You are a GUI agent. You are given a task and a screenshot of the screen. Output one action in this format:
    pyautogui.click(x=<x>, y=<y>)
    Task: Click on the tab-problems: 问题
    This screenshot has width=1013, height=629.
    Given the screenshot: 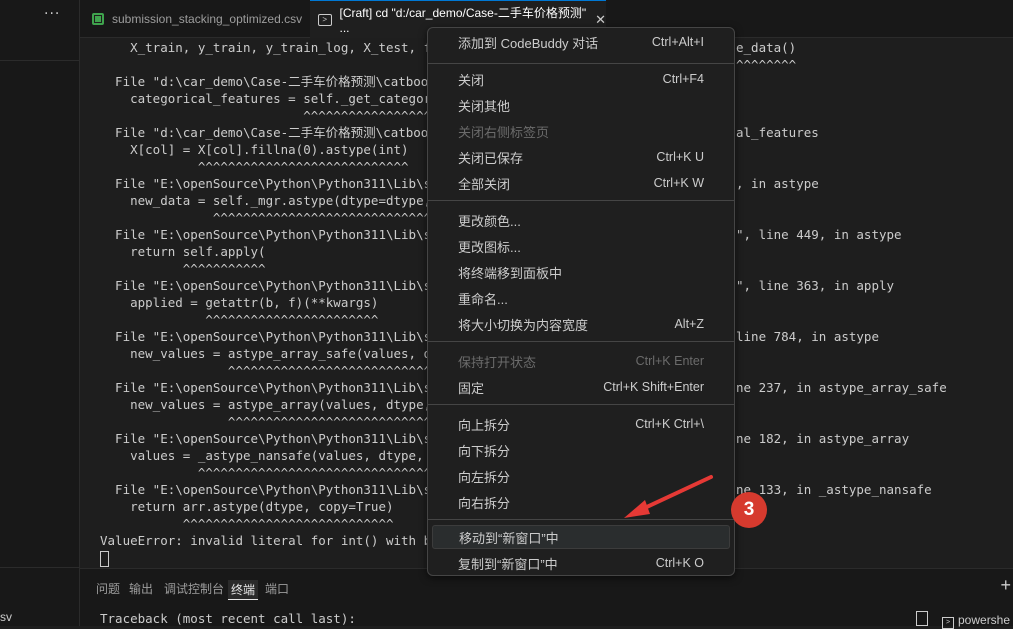 What is the action you would take?
    pyautogui.click(x=108, y=588)
    